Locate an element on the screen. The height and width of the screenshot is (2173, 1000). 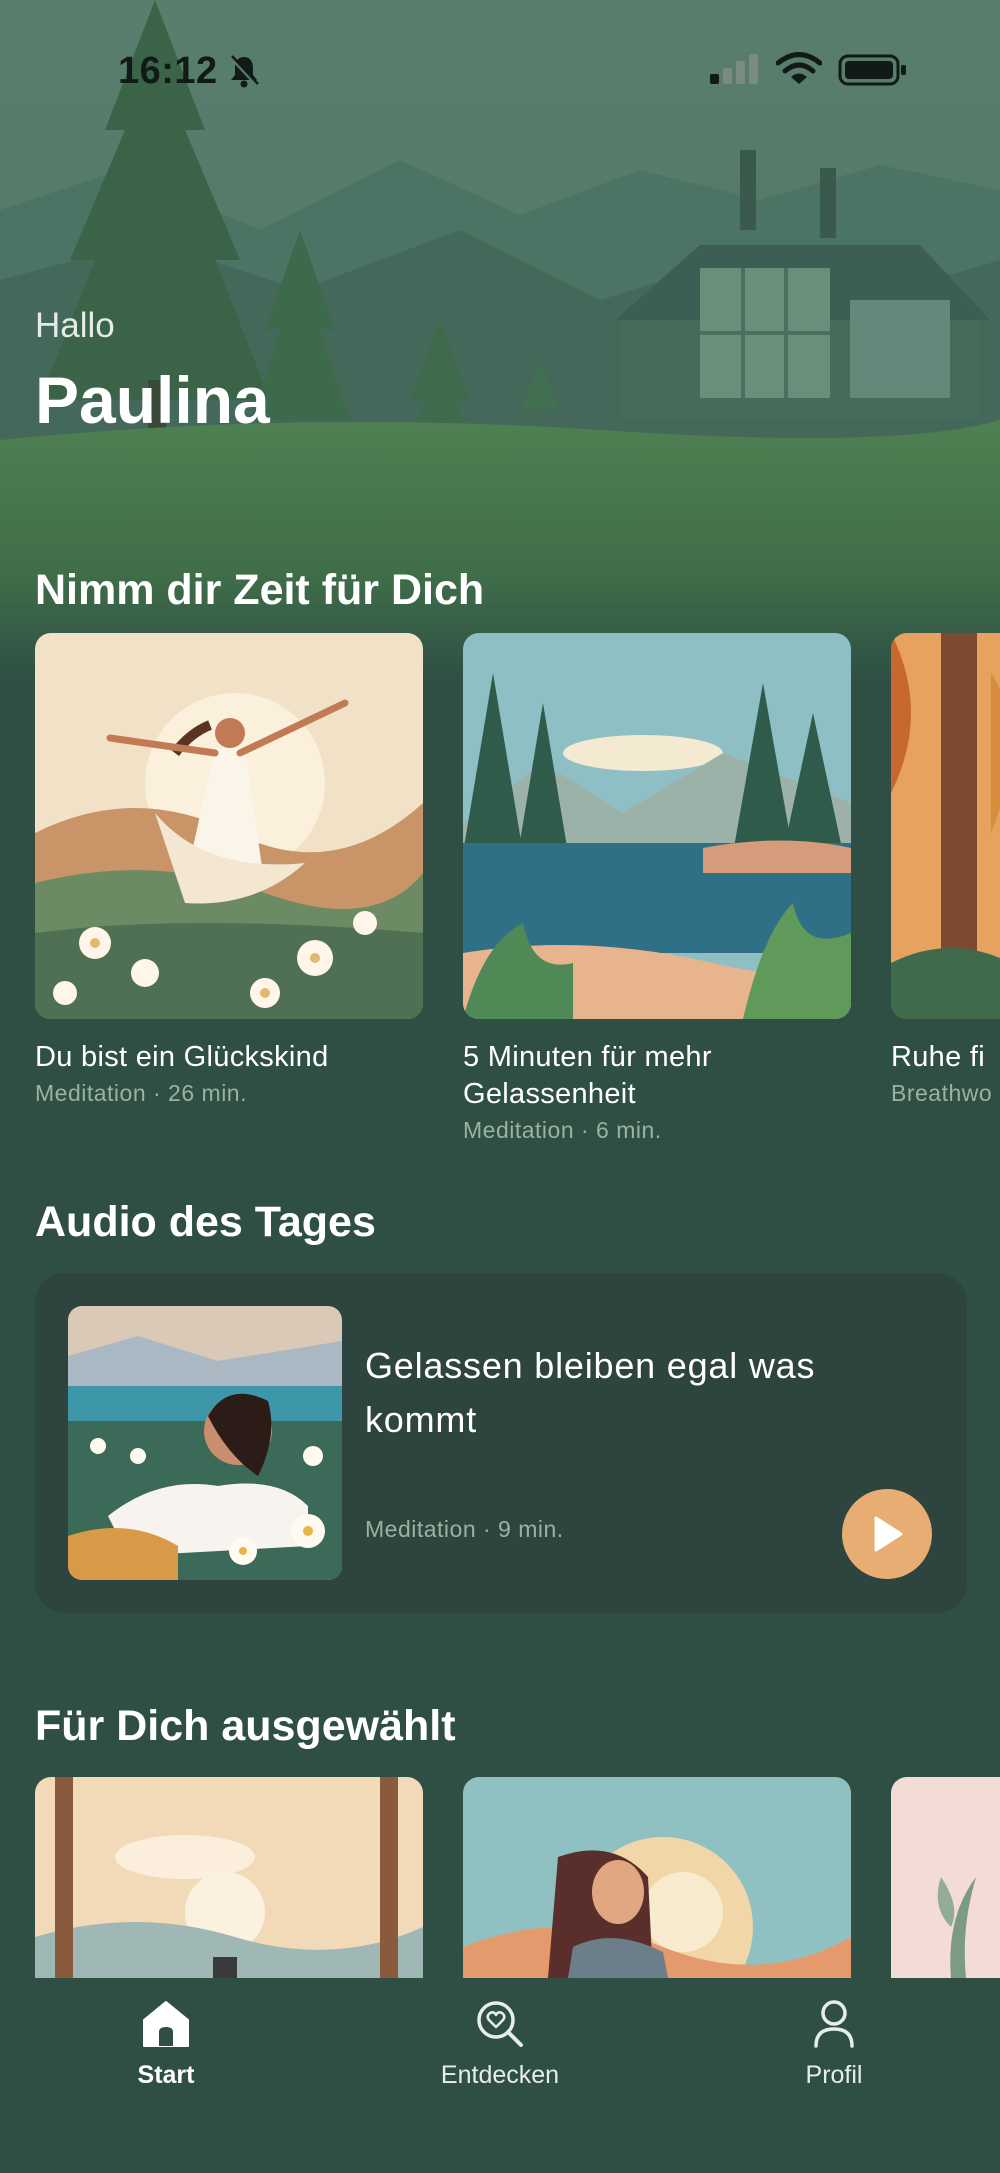
card-image-plant is located at coordinates (945, 1877).